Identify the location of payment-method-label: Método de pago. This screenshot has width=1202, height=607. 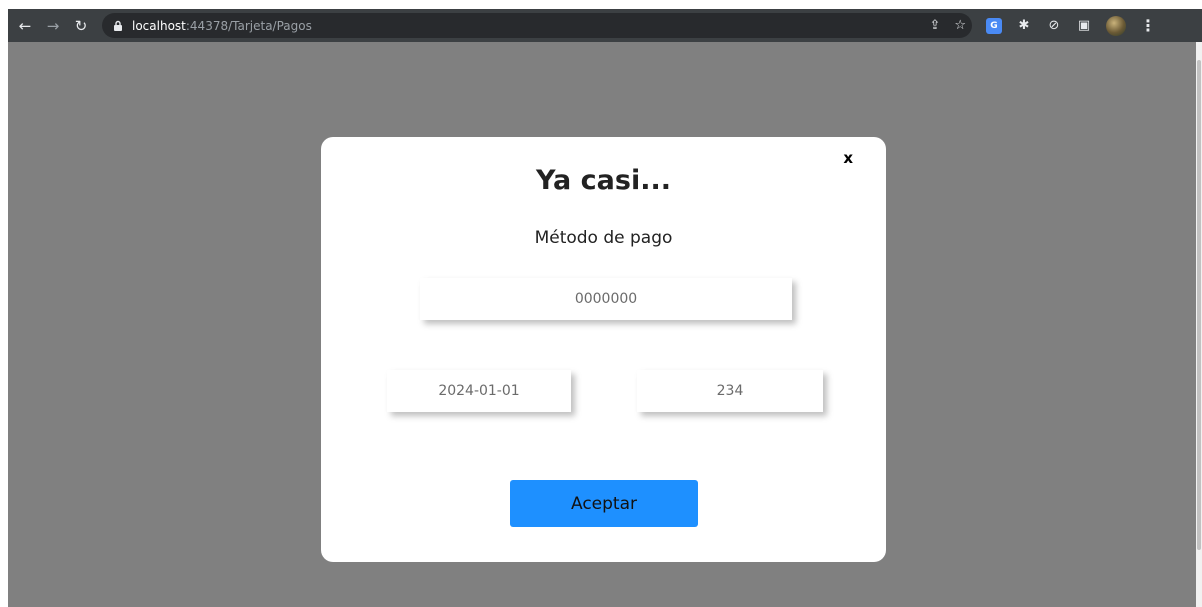
(603, 238).